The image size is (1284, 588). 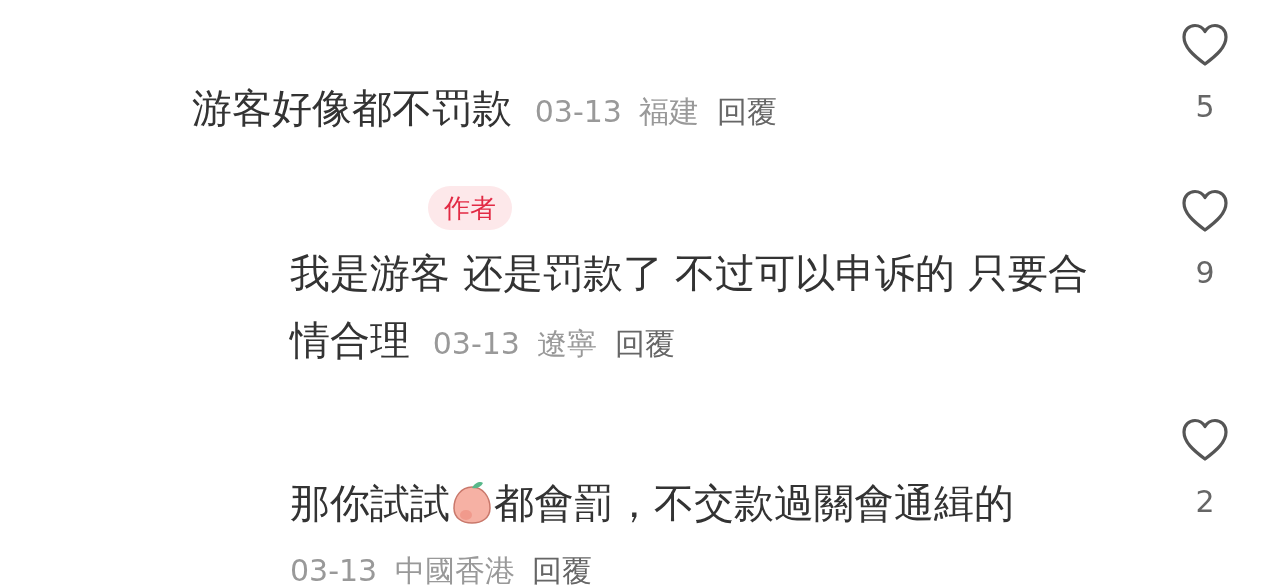 I want to click on like-count: 2, so click(x=1205, y=502).